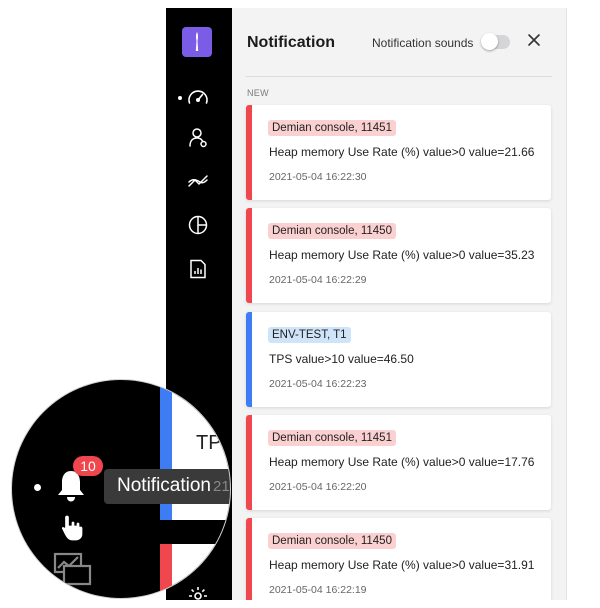 The width and height of the screenshot is (600, 608). What do you see at coordinates (341, 359) in the screenshot?
I see `notification-message: TPS value>10 value=46.50` at bounding box center [341, 359].